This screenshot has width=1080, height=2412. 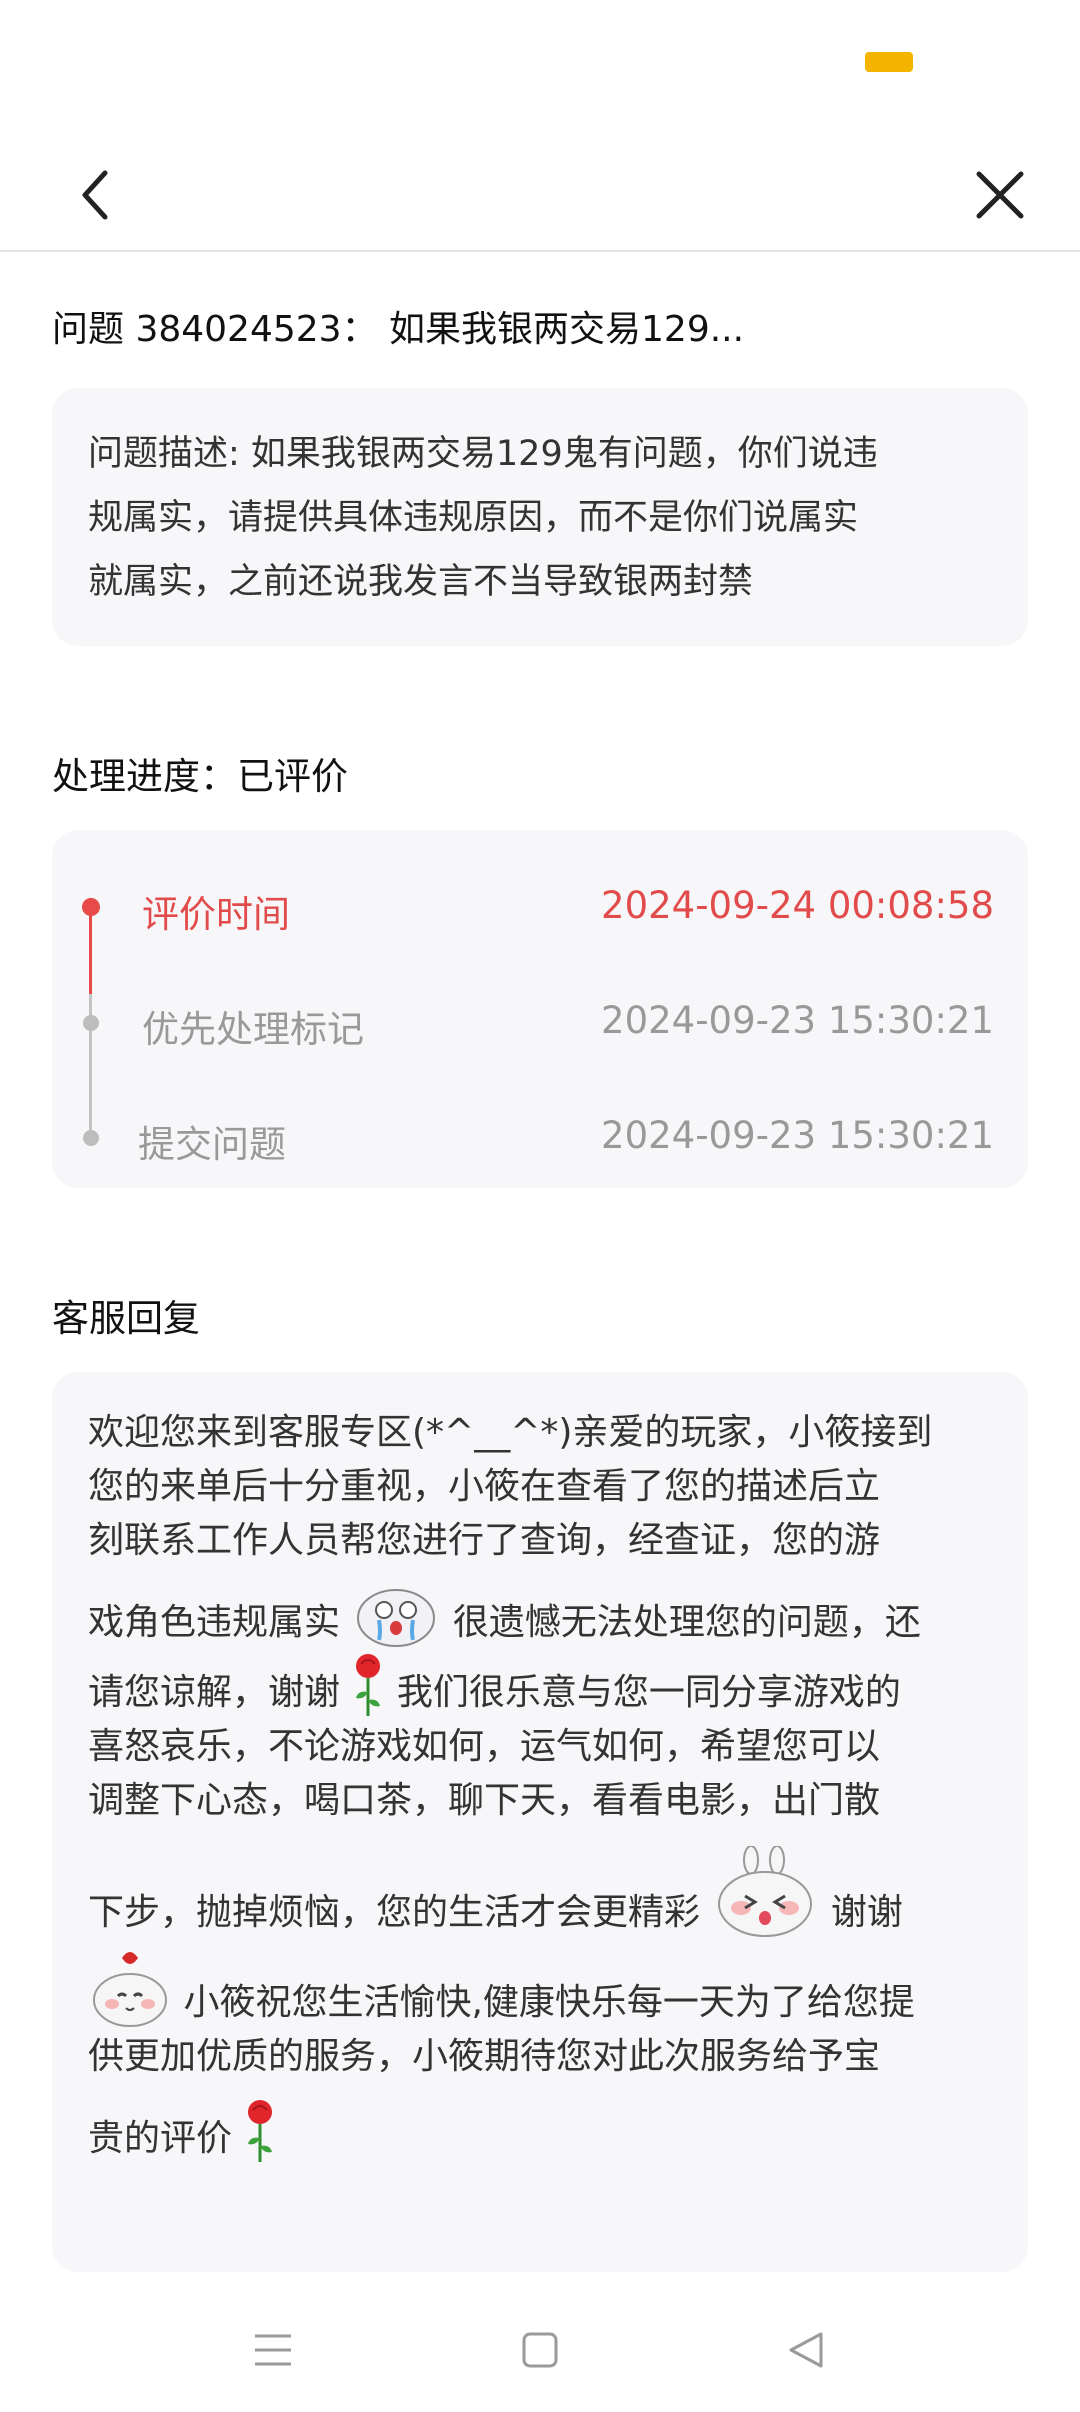 What do you see at coordinates (797, 905) in the screenshot?
I see `step-time: 2024-09-24 00:08:58` at bounding box center [797, 905].